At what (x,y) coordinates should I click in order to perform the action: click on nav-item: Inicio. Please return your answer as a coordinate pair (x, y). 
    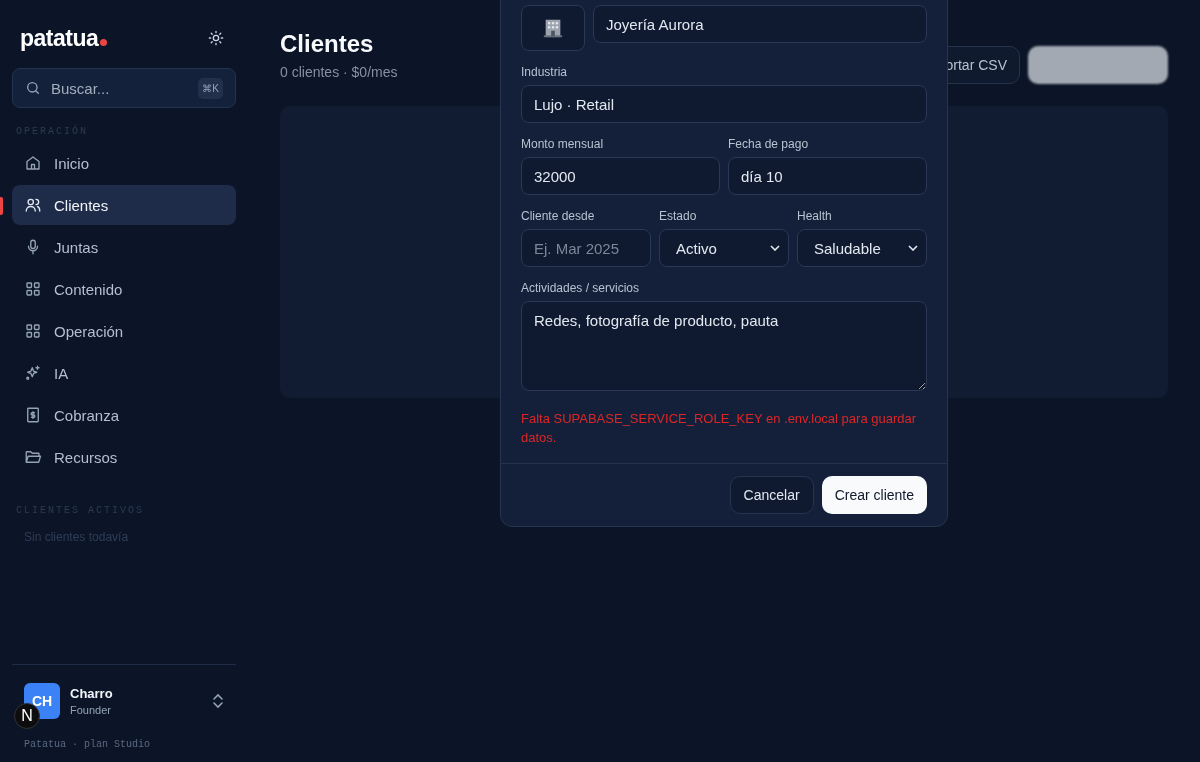
    Looking at the image, I should click on (124, 163).